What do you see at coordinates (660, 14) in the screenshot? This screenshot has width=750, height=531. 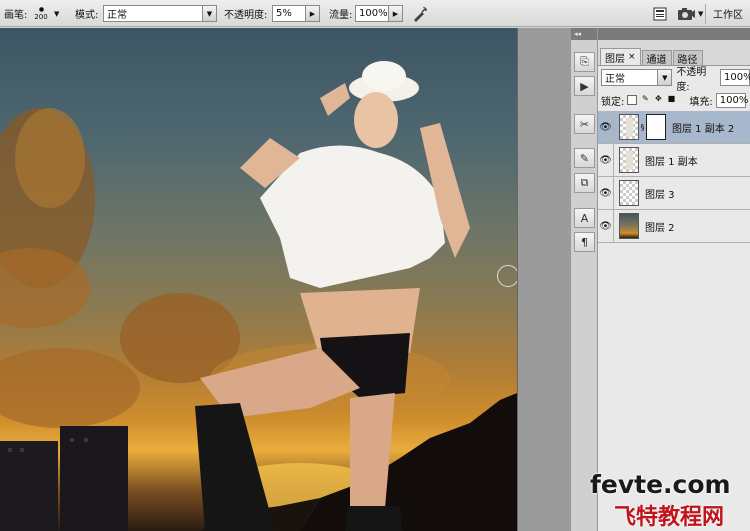 I see `palette-well-icon` at bounding box center [660, 14].